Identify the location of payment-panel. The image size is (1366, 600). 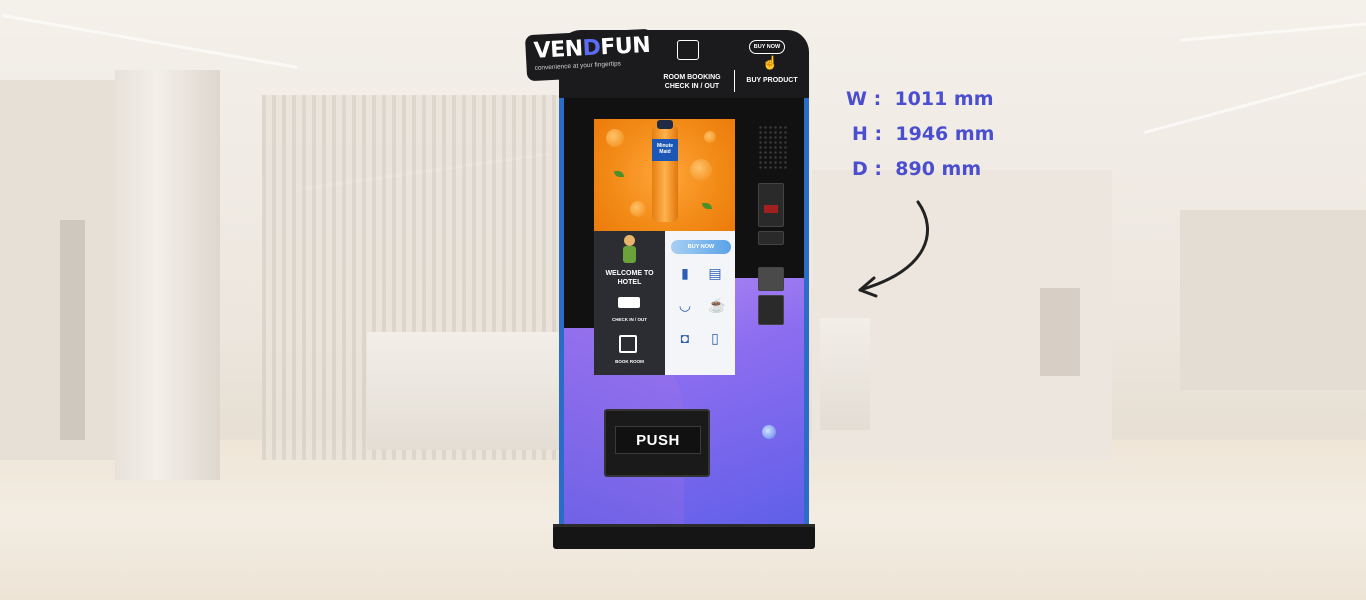
(774, 234).